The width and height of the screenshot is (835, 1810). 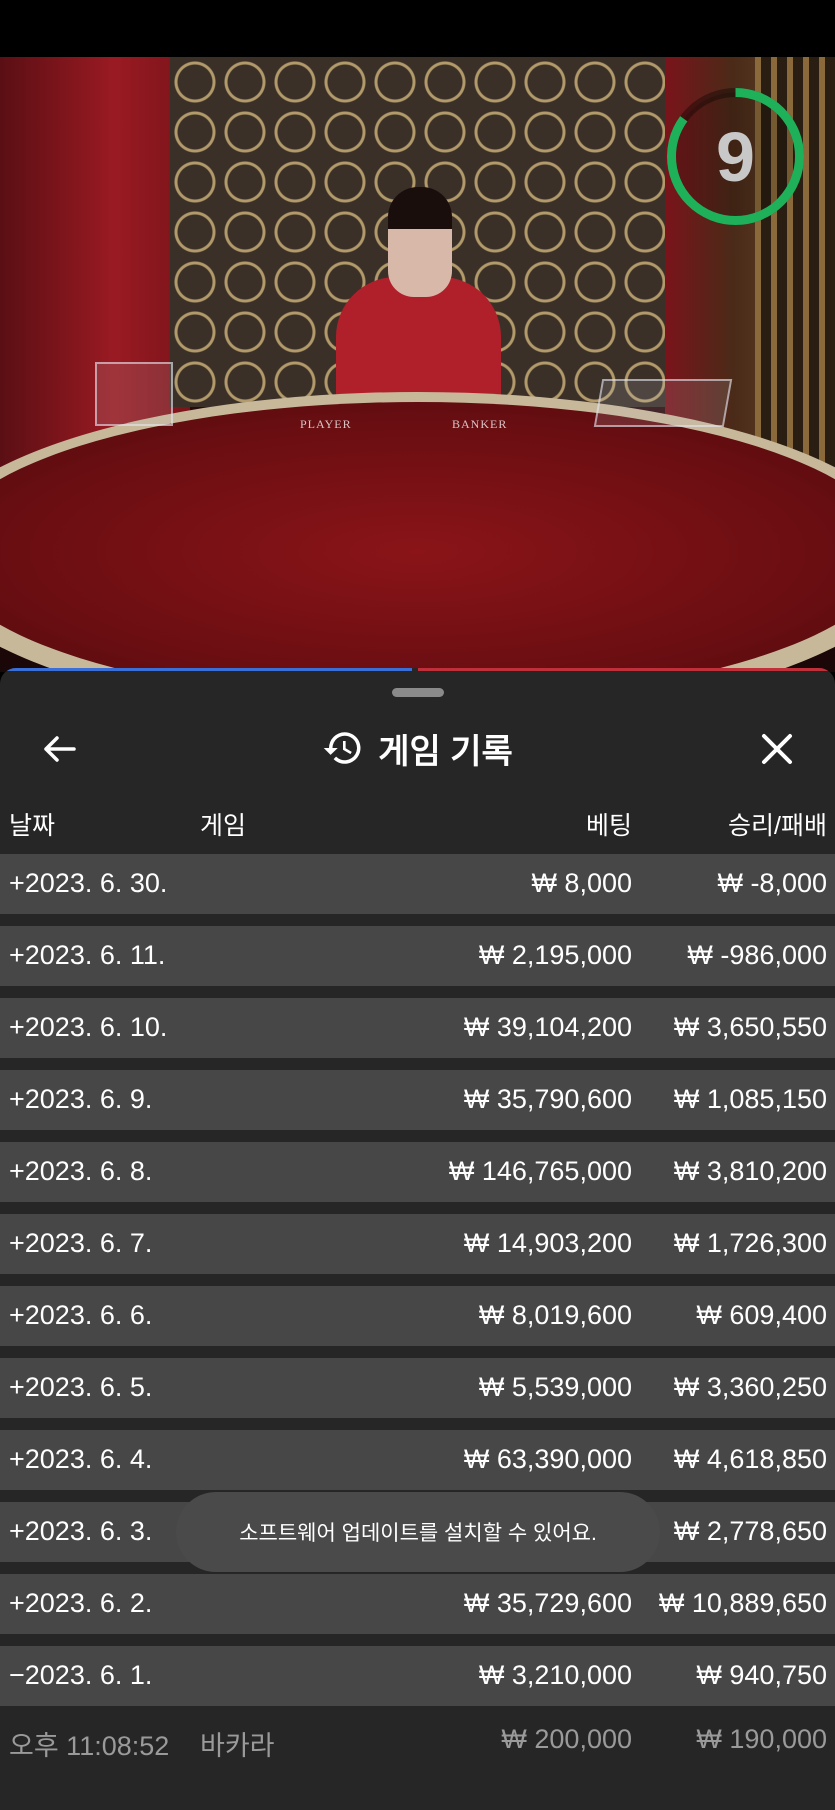 I want to click on table-row: +2023. 6. 10. ₩ 39,104,200 ₩ 3,650,550, so click(x=417, y=1028).